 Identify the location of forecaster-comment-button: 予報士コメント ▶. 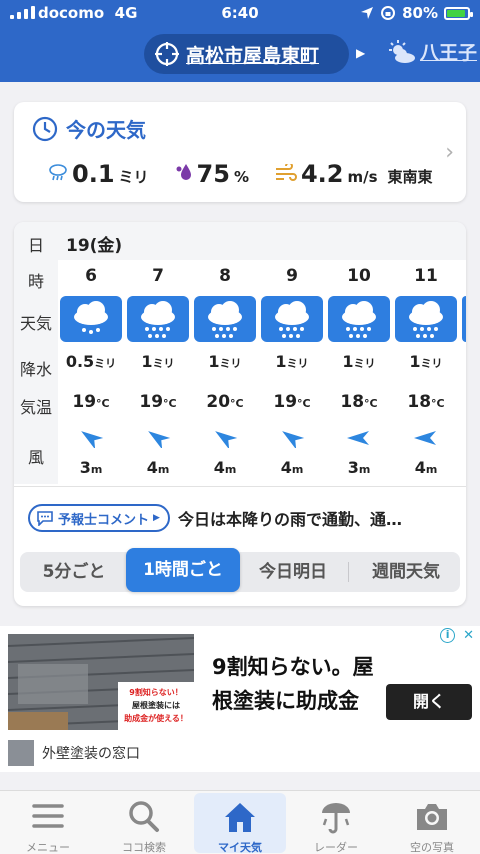
(99, 518).